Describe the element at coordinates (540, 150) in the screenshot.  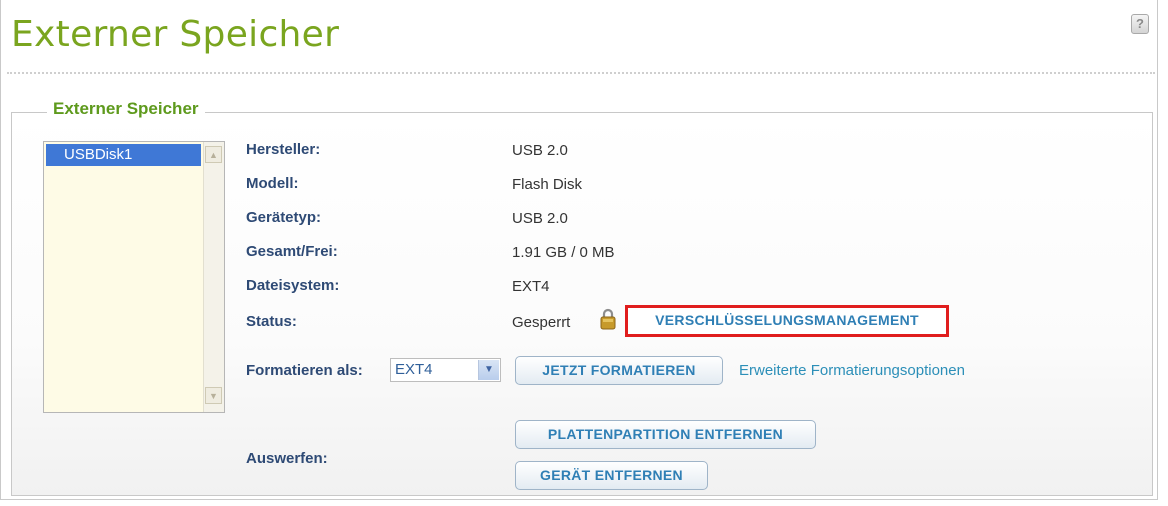
I see `manufacturer-value: USB 2.0` at that location.